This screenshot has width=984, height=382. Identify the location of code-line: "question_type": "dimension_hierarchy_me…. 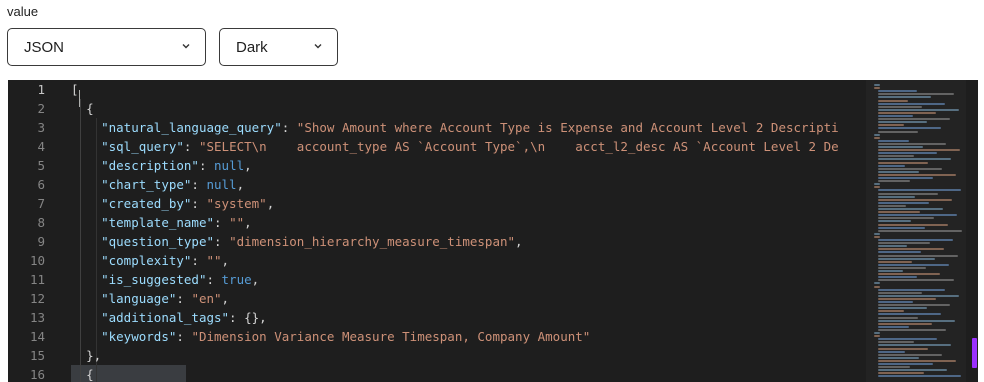
(297, 241).